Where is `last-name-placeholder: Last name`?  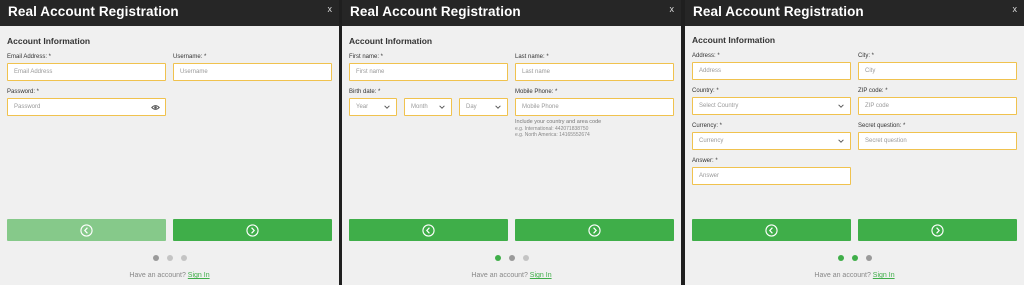 last-name-placeholder: Last name is located at coordinates (536, 72).